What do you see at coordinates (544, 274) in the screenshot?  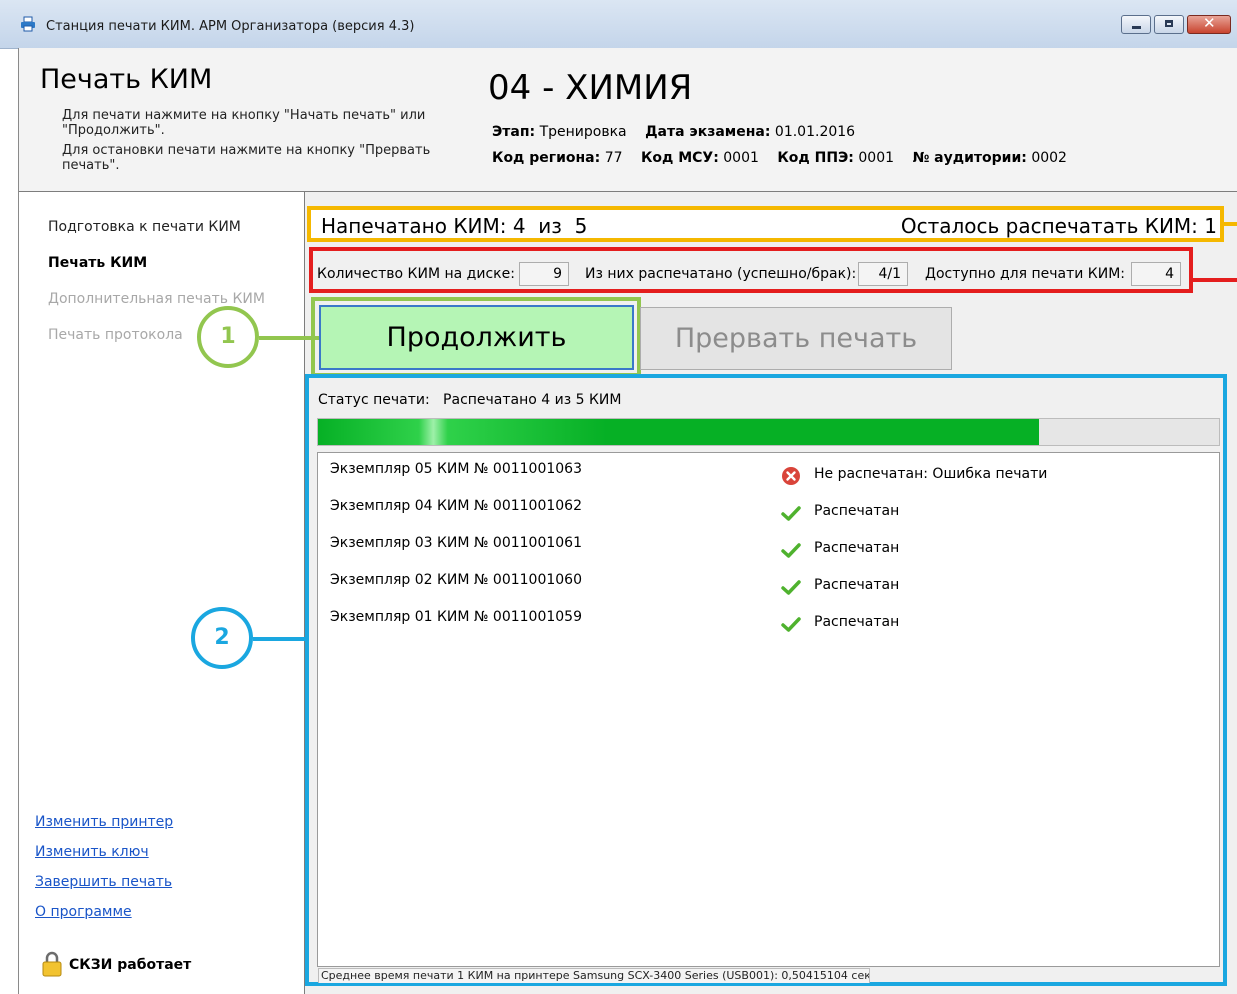 I see `disk-count-value: 9` at bounding box center [544, 274].